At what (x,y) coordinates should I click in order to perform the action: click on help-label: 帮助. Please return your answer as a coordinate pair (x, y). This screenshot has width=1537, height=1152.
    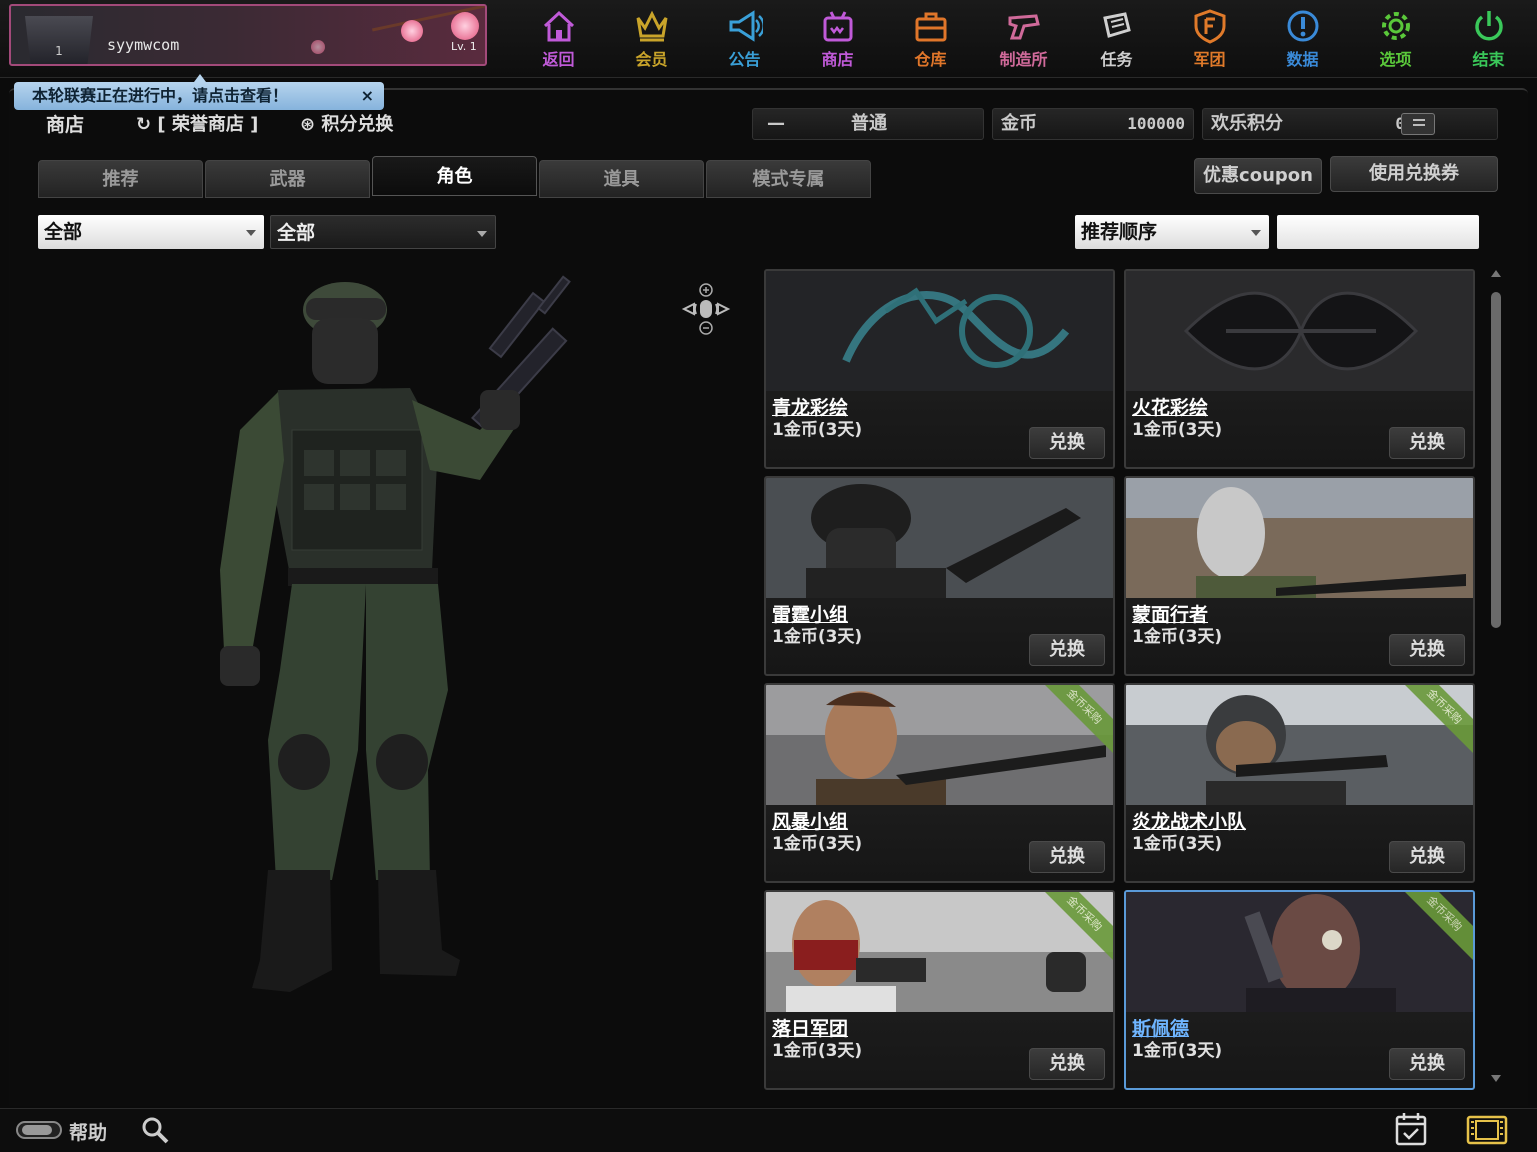
    Looking at the image, I should click on (88, 1133).